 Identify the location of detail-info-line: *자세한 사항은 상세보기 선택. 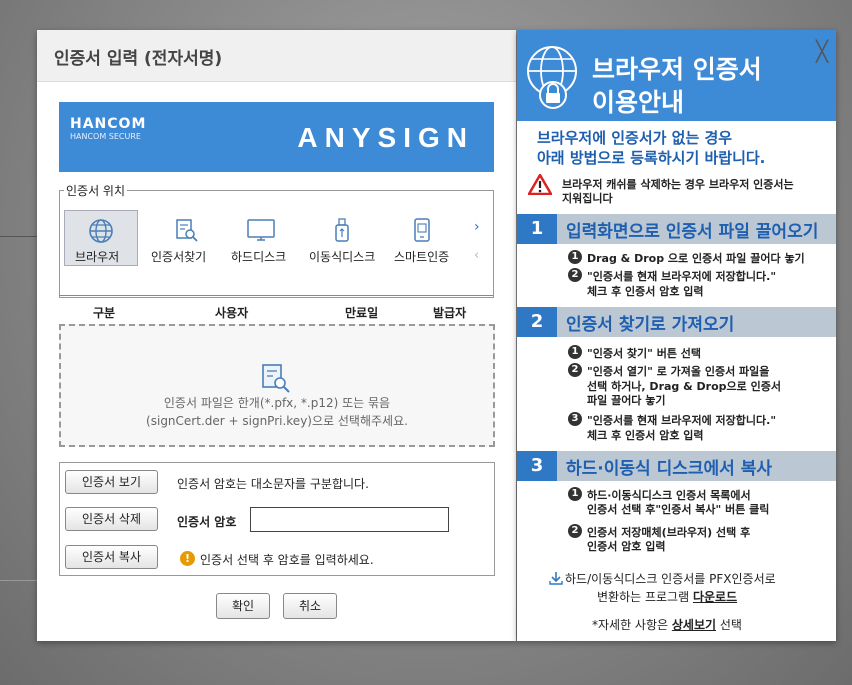
(667, 624).